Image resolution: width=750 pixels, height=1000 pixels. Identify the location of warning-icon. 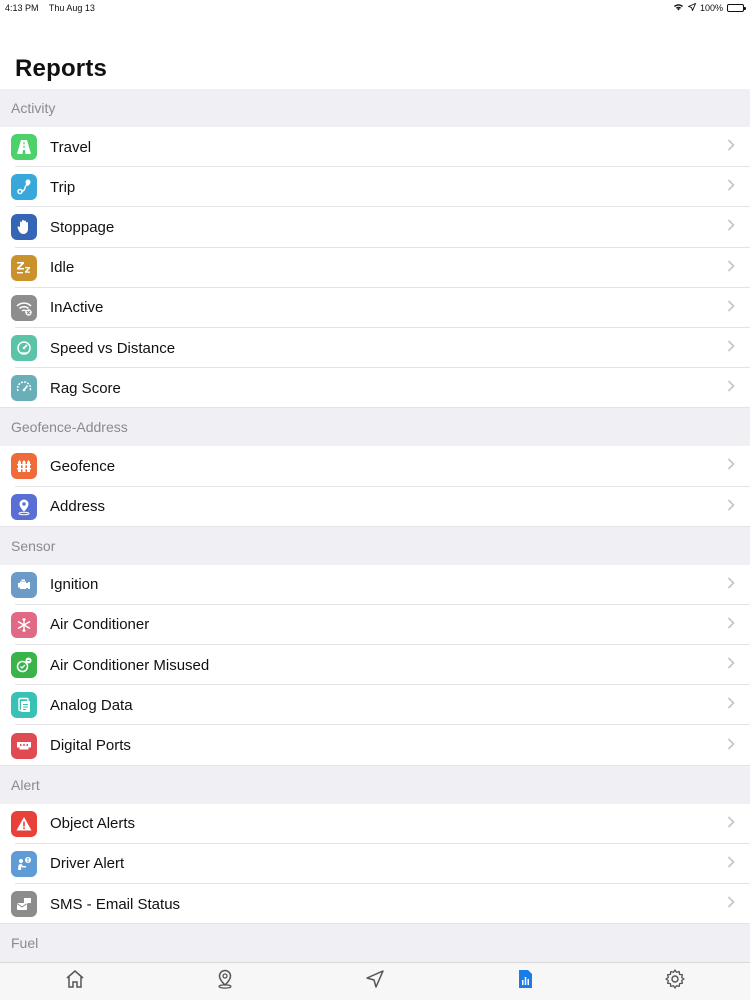
(24, 823).